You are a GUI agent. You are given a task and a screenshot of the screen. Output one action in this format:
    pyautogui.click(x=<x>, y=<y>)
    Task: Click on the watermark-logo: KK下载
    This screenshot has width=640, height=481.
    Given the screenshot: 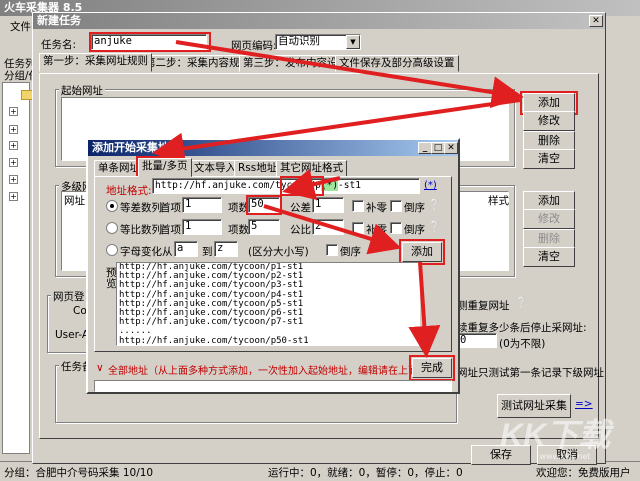 What is the action you would take?
    pyautogui.click(x=555, y=435)
    